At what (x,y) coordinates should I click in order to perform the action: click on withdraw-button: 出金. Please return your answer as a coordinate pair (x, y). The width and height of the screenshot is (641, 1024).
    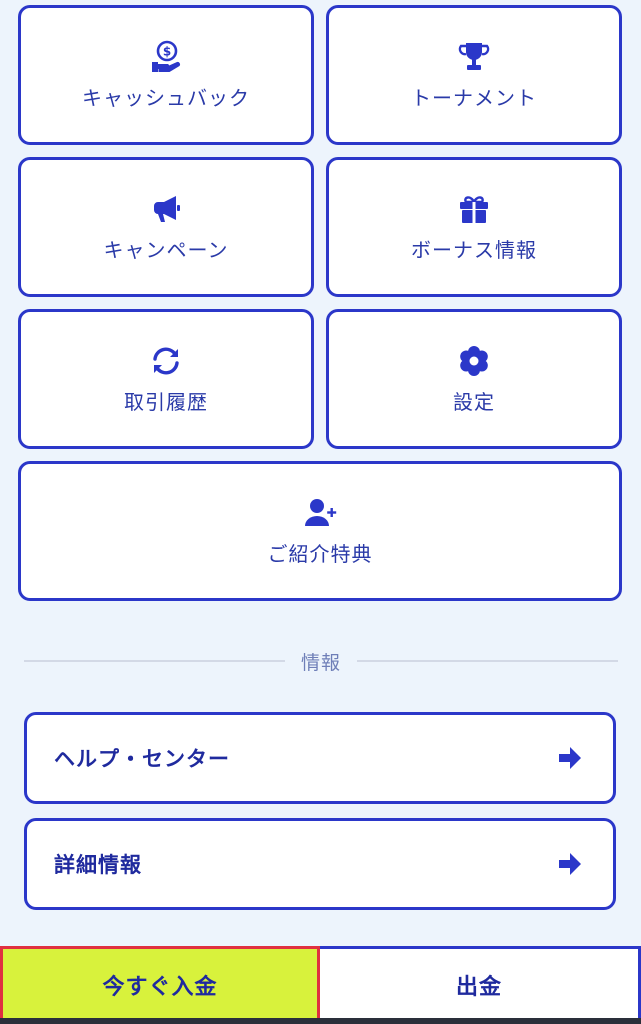
    Looking at the image, I should click on (480, 985).